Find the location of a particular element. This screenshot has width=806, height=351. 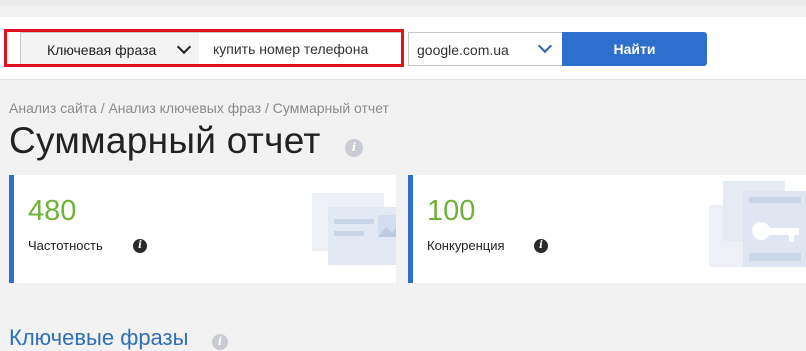

section-heading-keywords: Ключевые фразы is located at coordinates (99, 337).